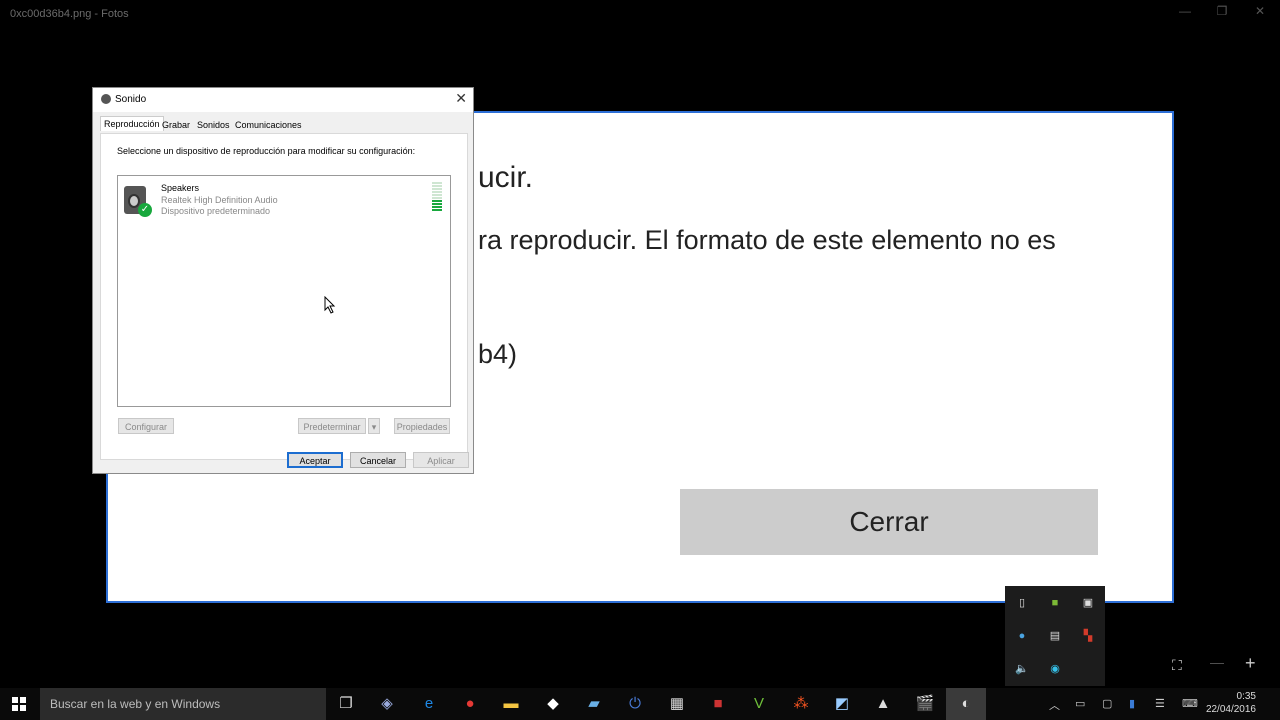 This screenshot has width=1280, height=720. I want to click on taskbar-clock: 0:35 22/04/2016, so click(1231, 703).